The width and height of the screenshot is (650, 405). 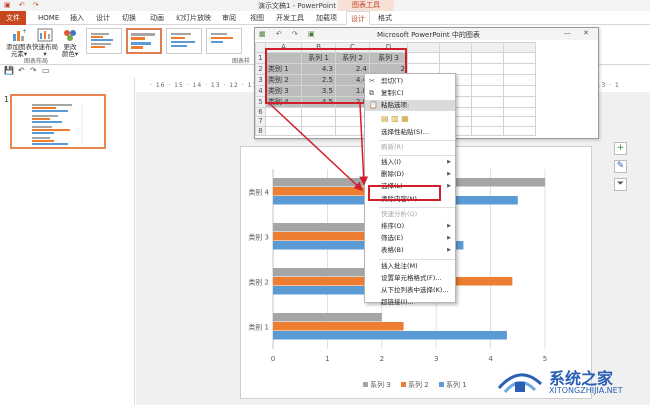 I want to click on arrow-to-clear-contents, so click(x=316, y=147).